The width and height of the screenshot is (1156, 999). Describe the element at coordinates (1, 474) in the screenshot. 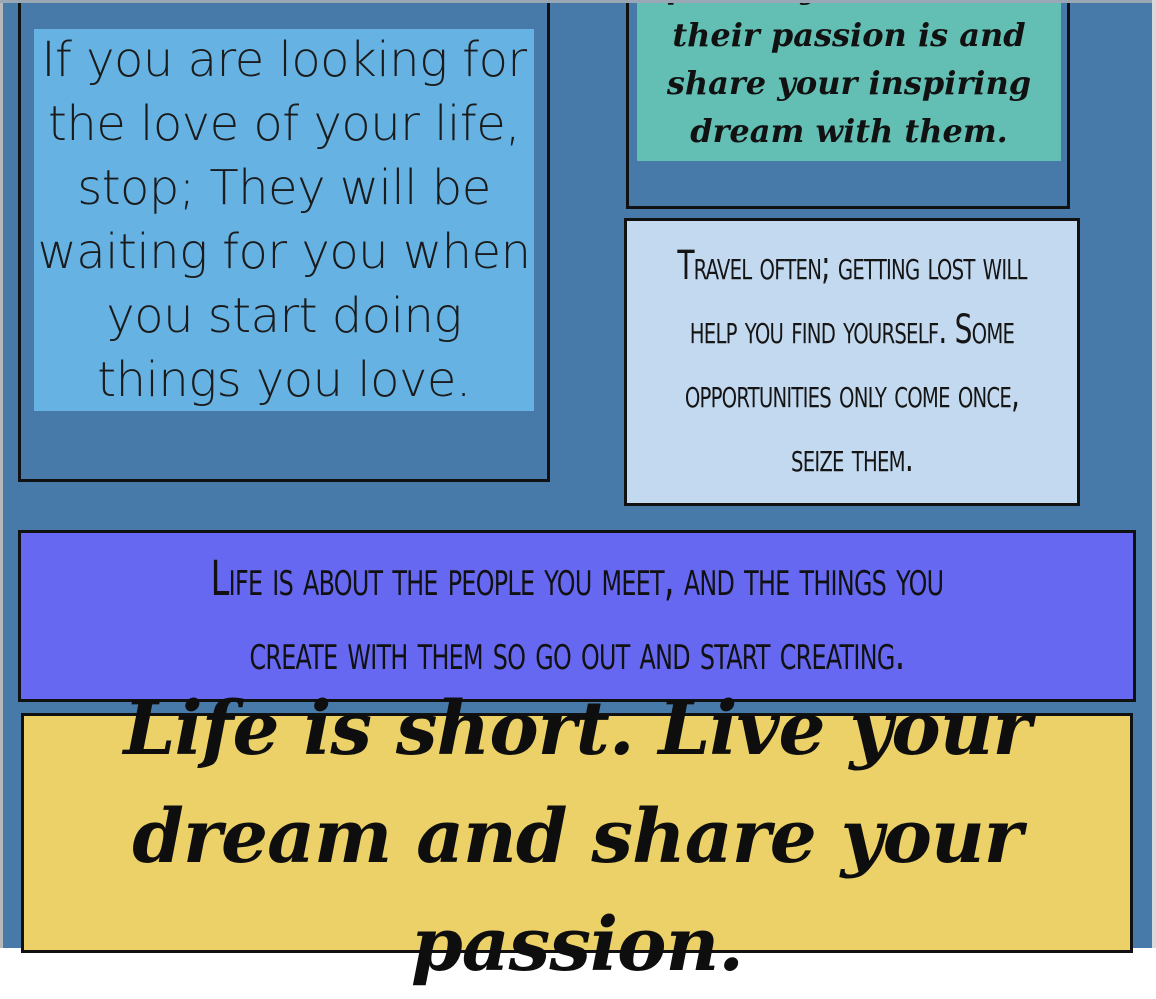

I see `left-edge-divider` at that location.